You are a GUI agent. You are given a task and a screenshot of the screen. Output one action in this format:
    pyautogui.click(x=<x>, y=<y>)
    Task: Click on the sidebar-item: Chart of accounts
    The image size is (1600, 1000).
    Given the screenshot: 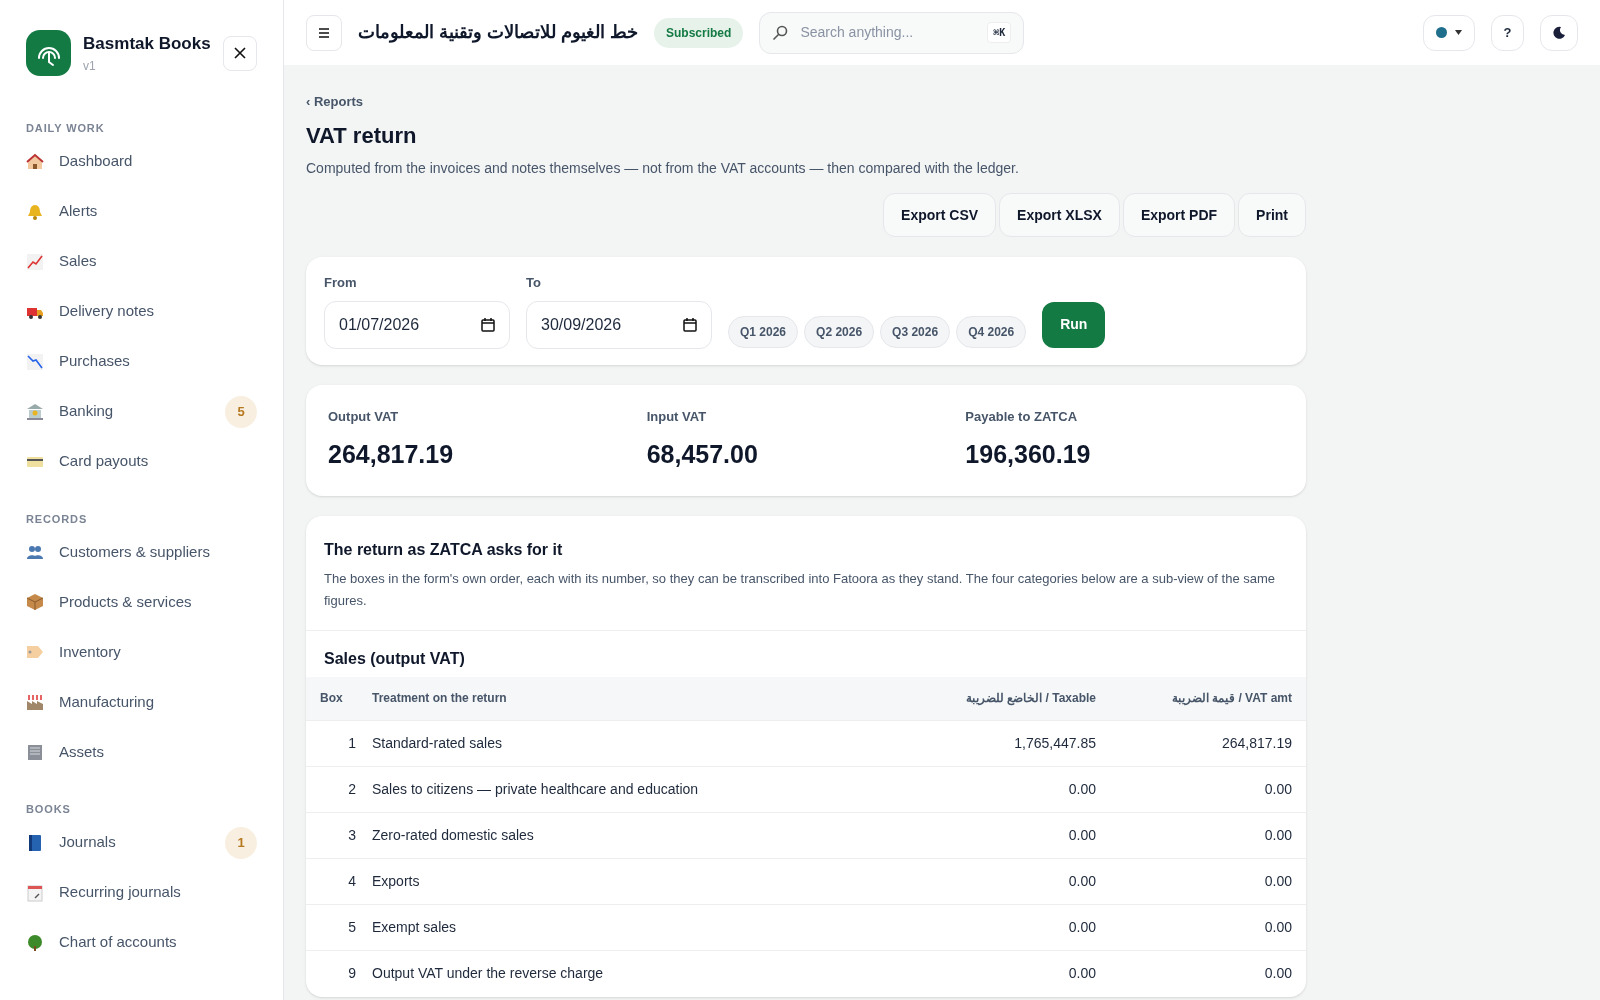 What is the action you would take?
    pyautogui.click(x=141, y=942)
    